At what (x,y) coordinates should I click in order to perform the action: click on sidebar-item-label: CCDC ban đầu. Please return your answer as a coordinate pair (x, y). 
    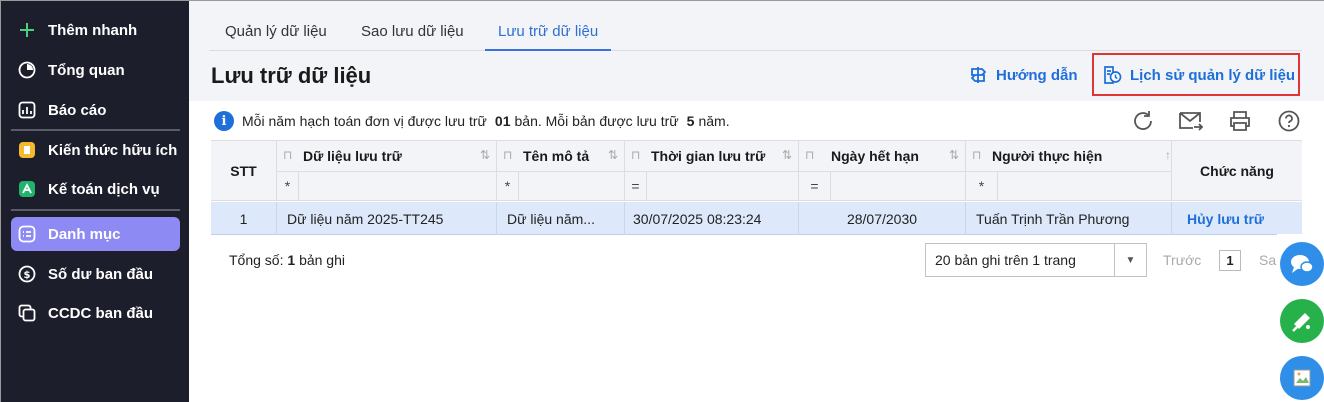
    Looking at the image, I should click on (100, 313).